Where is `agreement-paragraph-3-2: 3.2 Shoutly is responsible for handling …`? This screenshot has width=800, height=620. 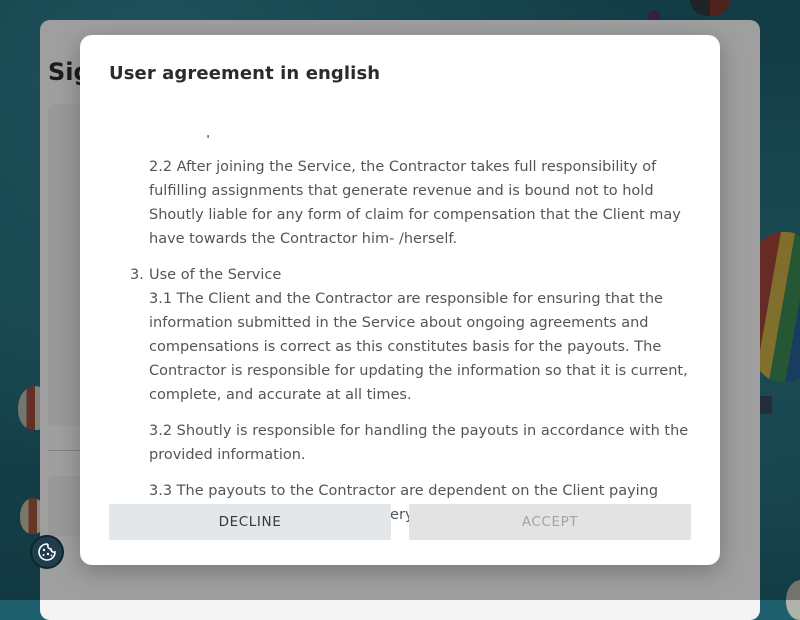 agreement-paragraph-3-2: 3.2 Shoutly is responsible for handling … is located at coordinates (419, 443).